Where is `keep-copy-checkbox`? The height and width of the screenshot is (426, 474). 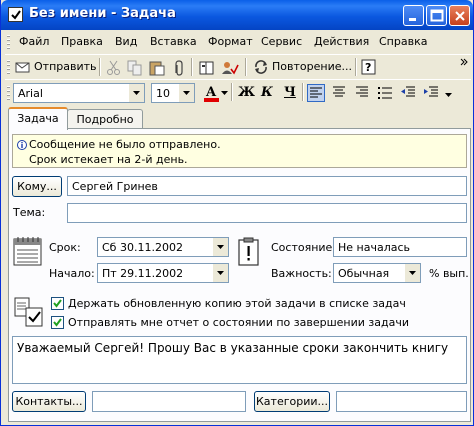
keep-copy-checkbox is located at coordinates (57, 303).